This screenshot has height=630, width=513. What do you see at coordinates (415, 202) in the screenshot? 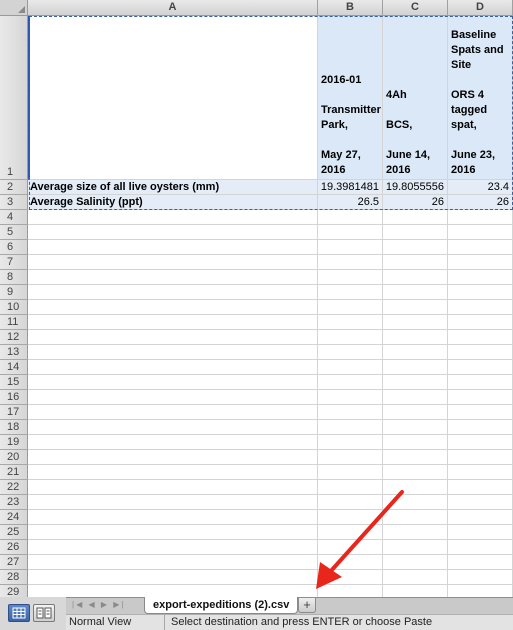
I see `cell-c3: 26` at bounding box center [415, 202].